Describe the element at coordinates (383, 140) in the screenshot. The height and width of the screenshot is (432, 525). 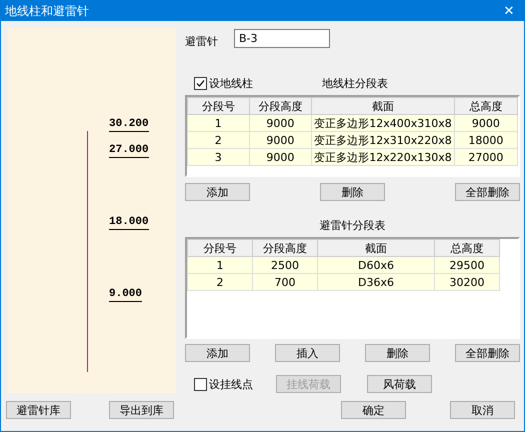
I see `table-cell: 变正多边形12x310x220x8` at that location.